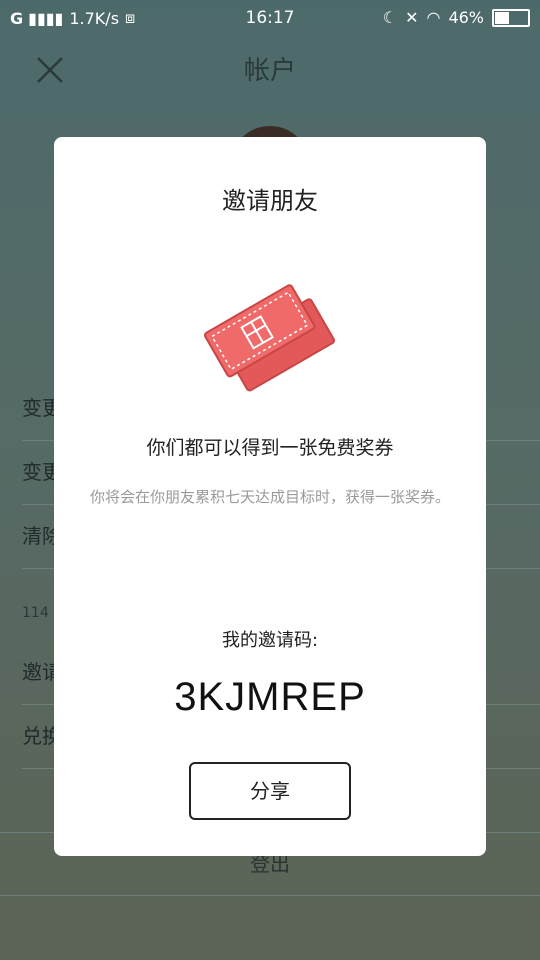  I want to click on mute-icon: ✕, so click(412, 17).